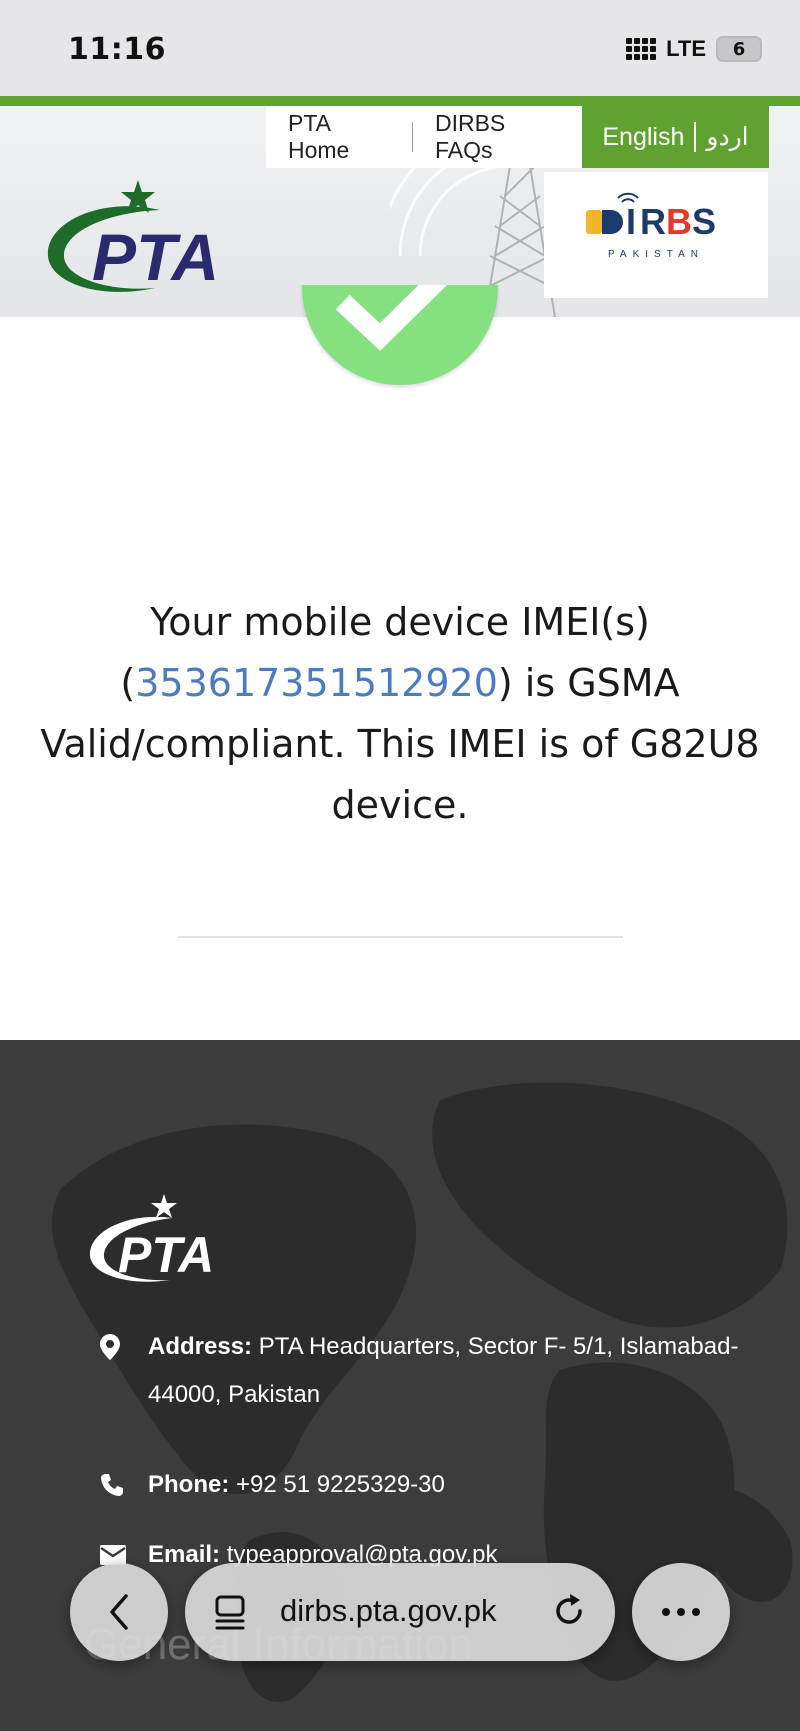 The height and width of the screenshot is (1731, 800). I want to click on language-switcher: English اردو, so click(675, 137).